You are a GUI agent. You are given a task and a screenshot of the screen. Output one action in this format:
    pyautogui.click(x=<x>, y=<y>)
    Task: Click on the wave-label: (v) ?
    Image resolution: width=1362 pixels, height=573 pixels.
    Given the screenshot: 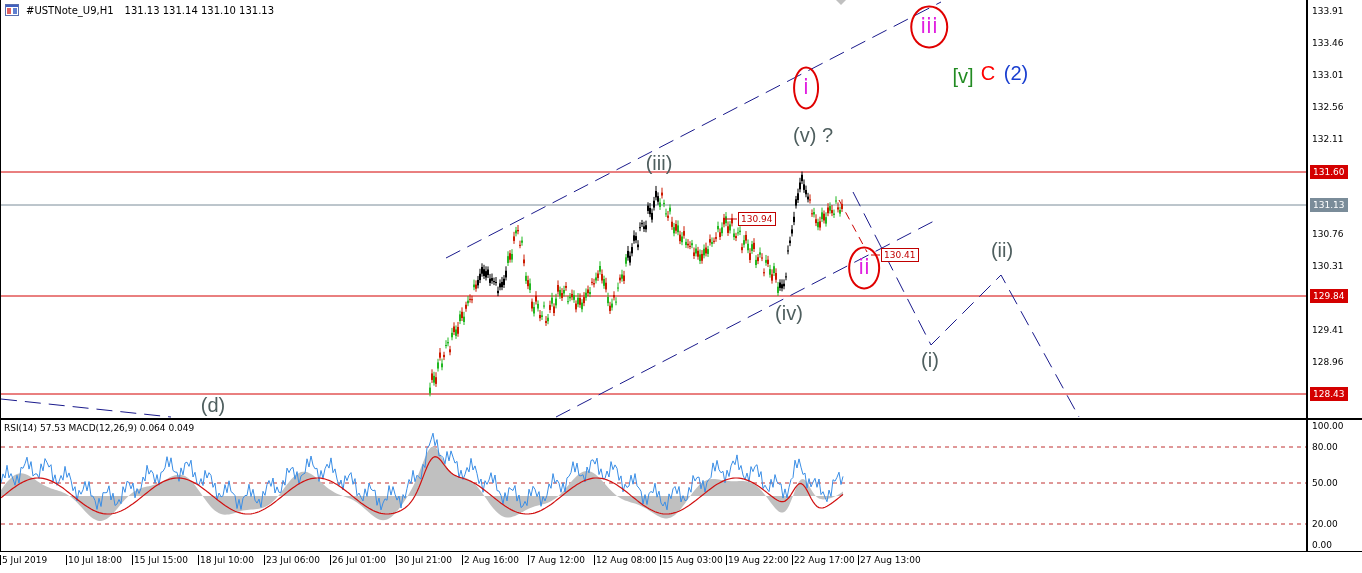 What is the action you would take?
    pyautogui.click(x=813, y=135)
    